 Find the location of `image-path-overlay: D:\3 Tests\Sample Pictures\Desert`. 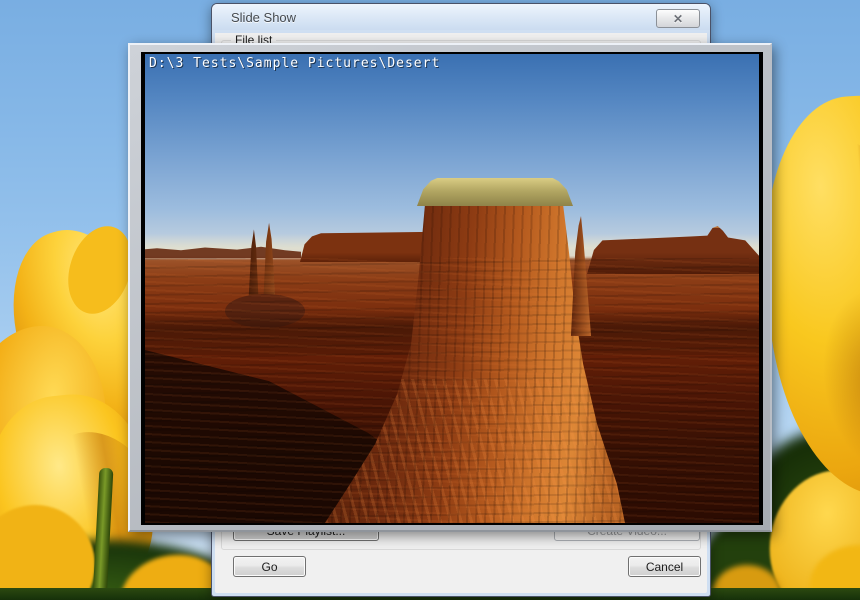

image-path-overlay: D:\3 Tests\Sample Pictures\Desert is located at coordinates (295, 63).